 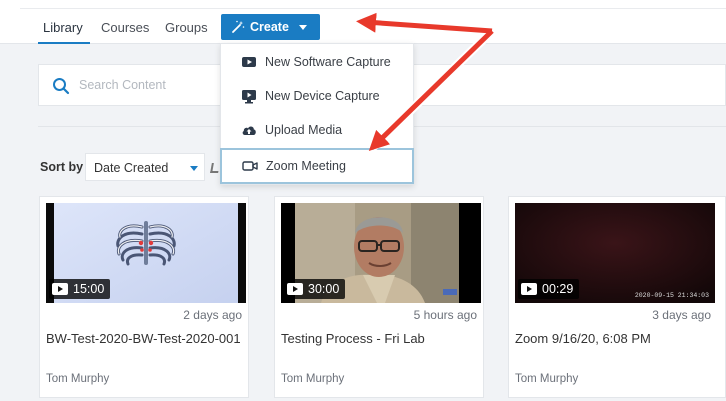 I want to click on tab-groups: Groups, so click(x=186, y=27).